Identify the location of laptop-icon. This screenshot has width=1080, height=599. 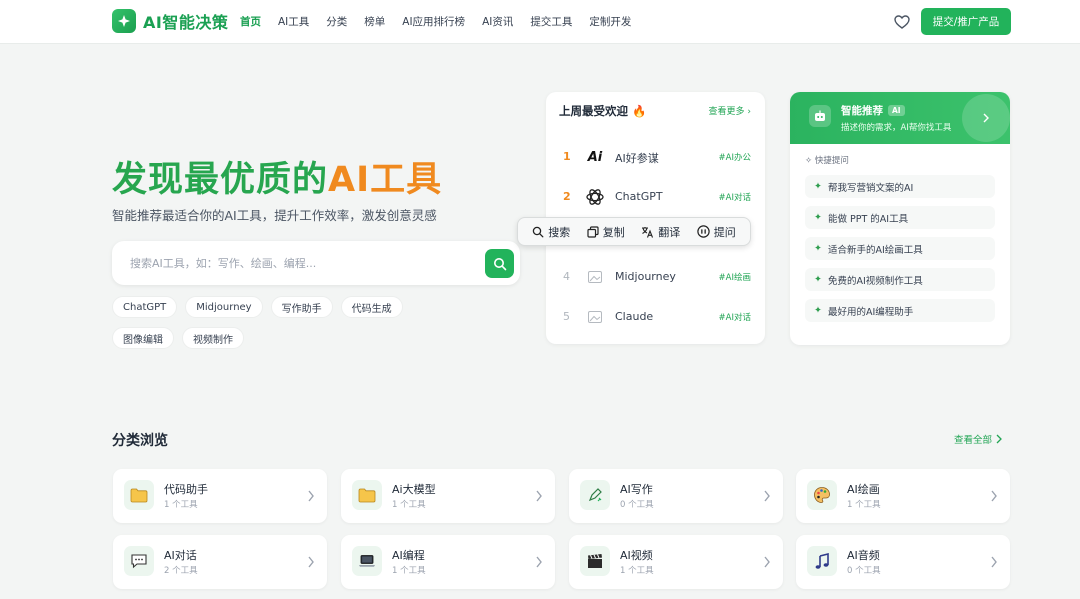
(367, 561).